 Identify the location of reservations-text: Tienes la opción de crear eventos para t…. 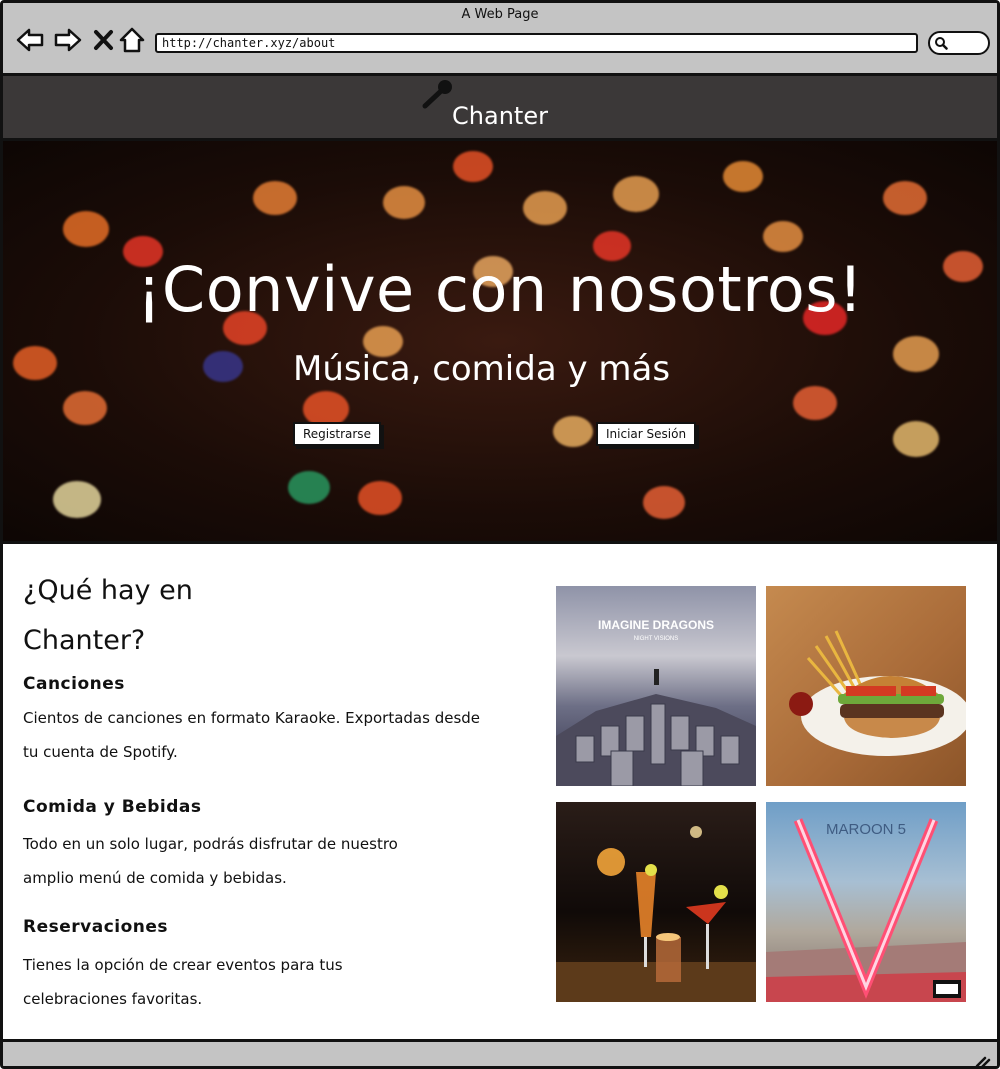
(183, 982).